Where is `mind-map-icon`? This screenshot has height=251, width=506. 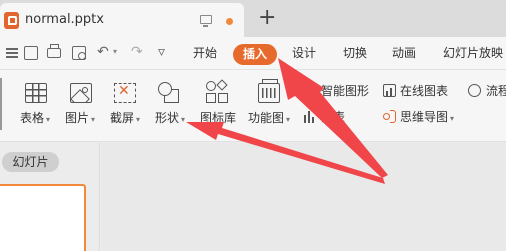
mind-map-icon is located at coordinates (389, 116).